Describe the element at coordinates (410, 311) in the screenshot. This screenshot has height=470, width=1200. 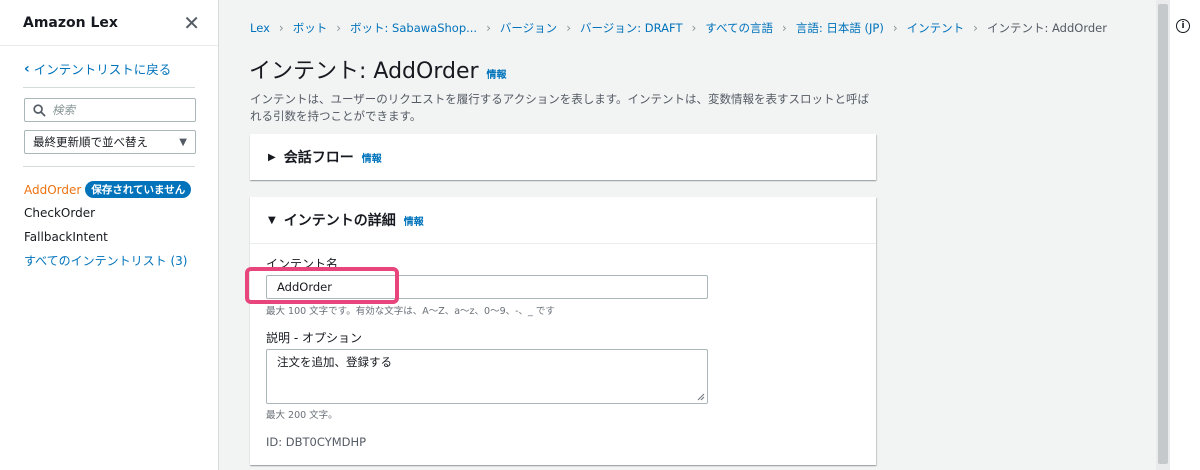
I see `intent-name-hint: 最大 100 文字です。有効な文字は、A～Z、a～z、0～9、-、_ です` at that location.